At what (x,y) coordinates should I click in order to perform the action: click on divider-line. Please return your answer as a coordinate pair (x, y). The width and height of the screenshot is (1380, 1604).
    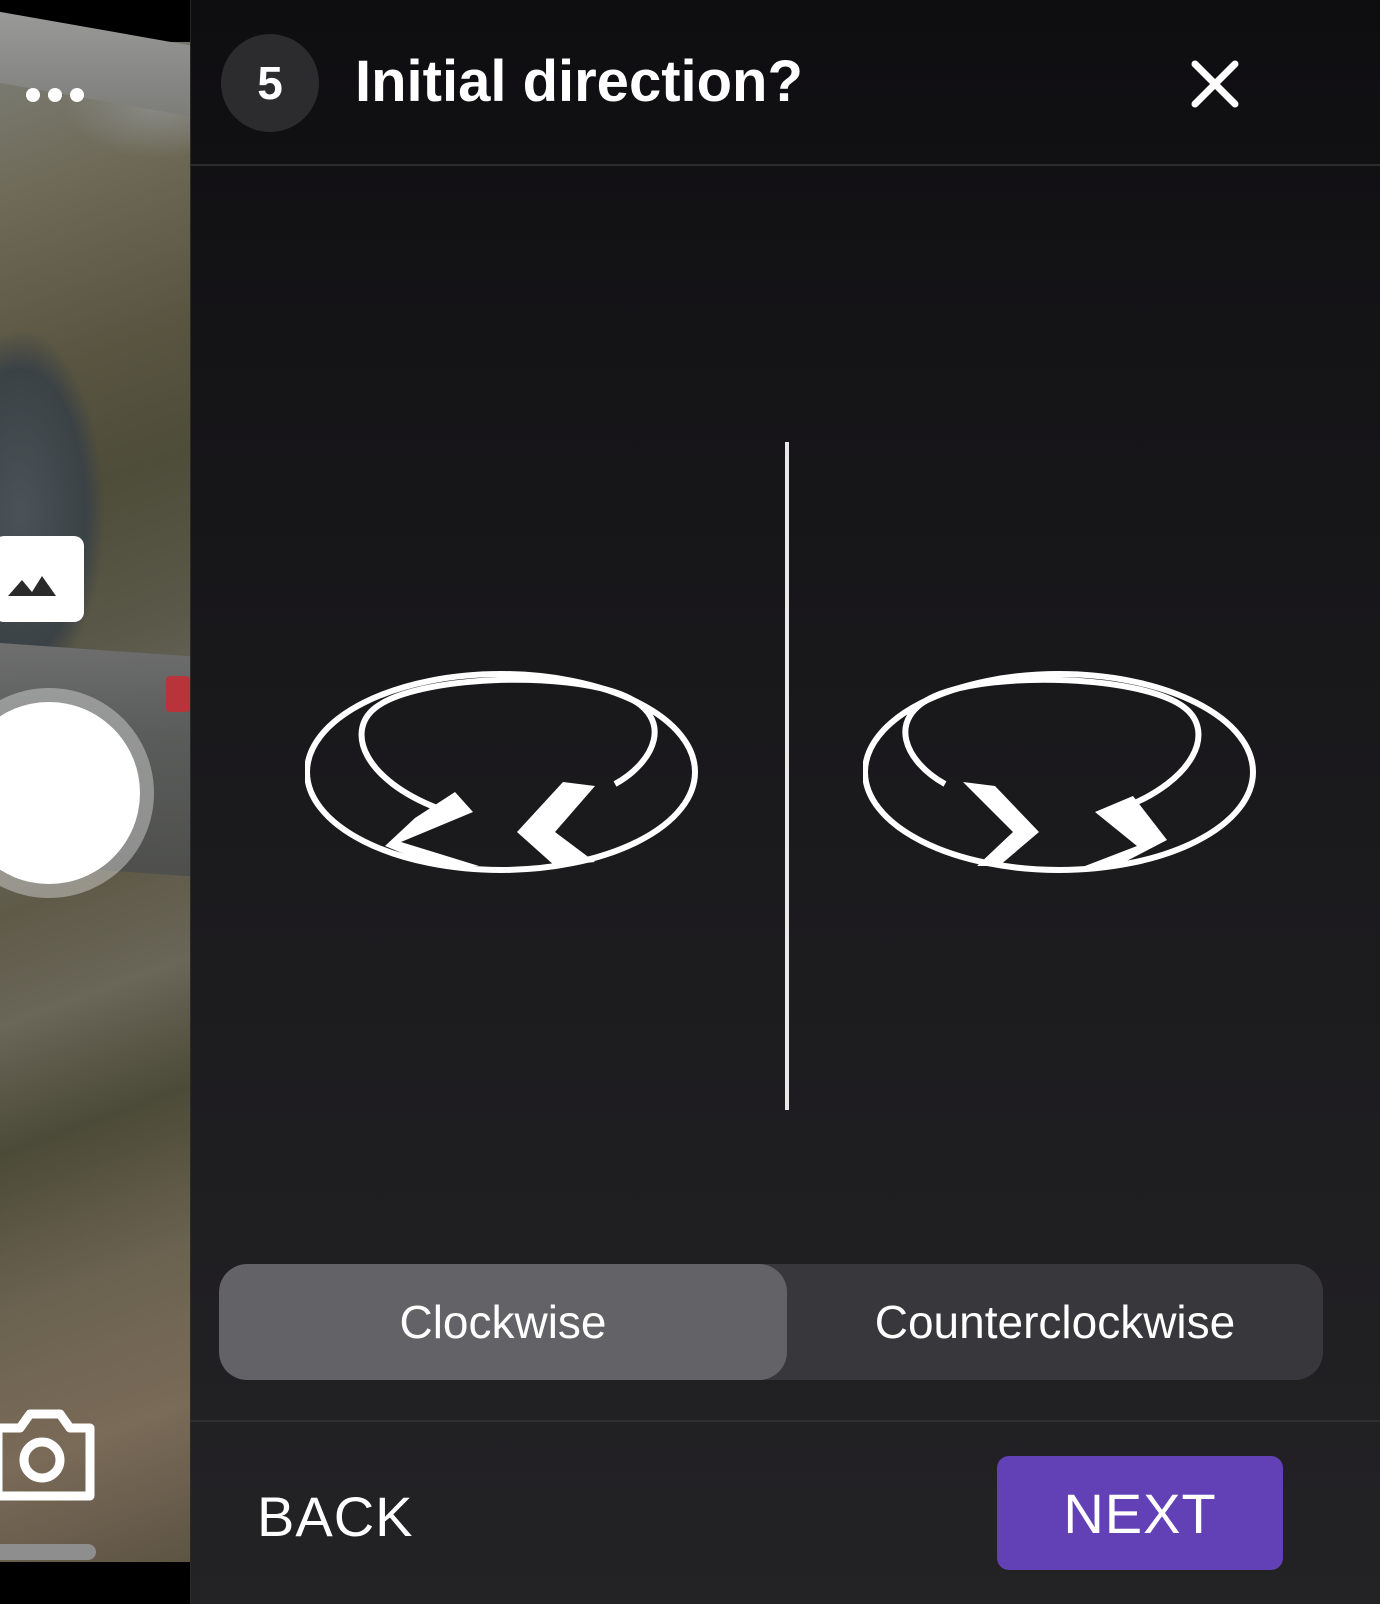
    Looking at the image, I should click on (787, 776).